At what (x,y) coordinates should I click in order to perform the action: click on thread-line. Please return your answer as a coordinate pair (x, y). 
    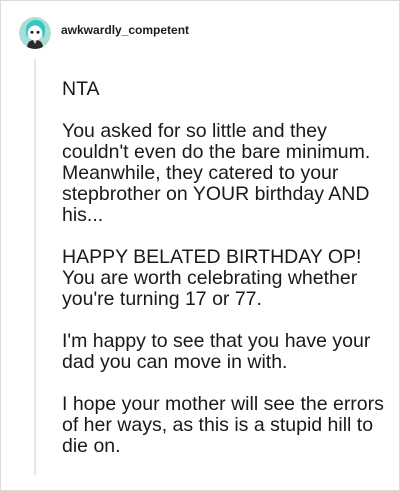
    Looking at the image, I should click on (35, 267).